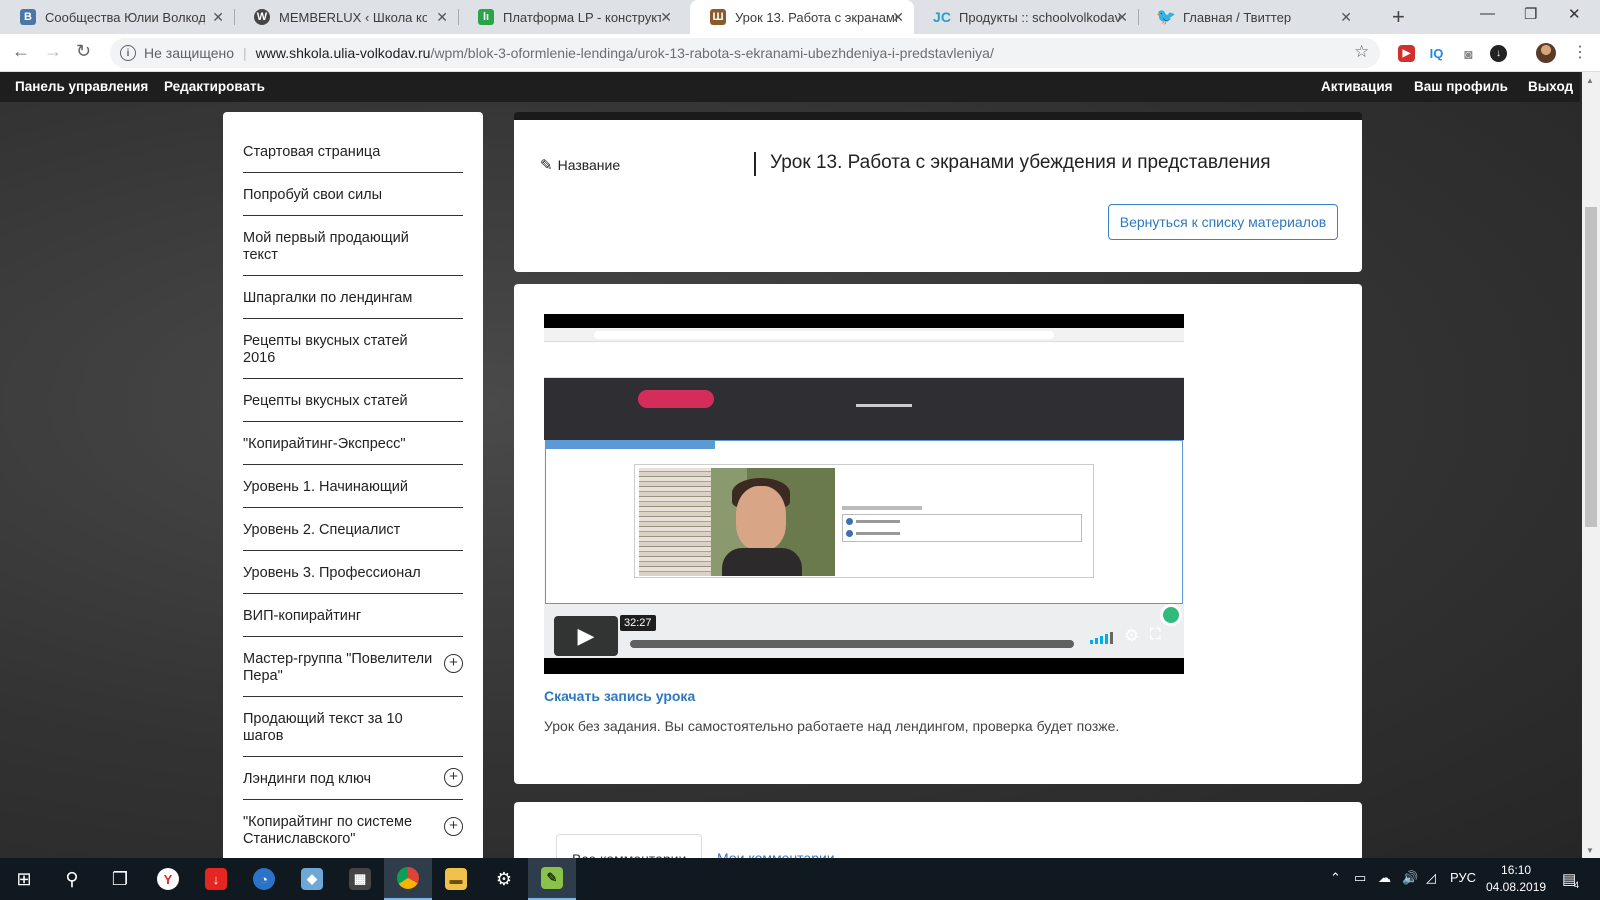 This screenshot has width=1600, height=900. Describe the element at coordinates (24, 879) in the screenshot. I see `start-button: ⊞` at that location.